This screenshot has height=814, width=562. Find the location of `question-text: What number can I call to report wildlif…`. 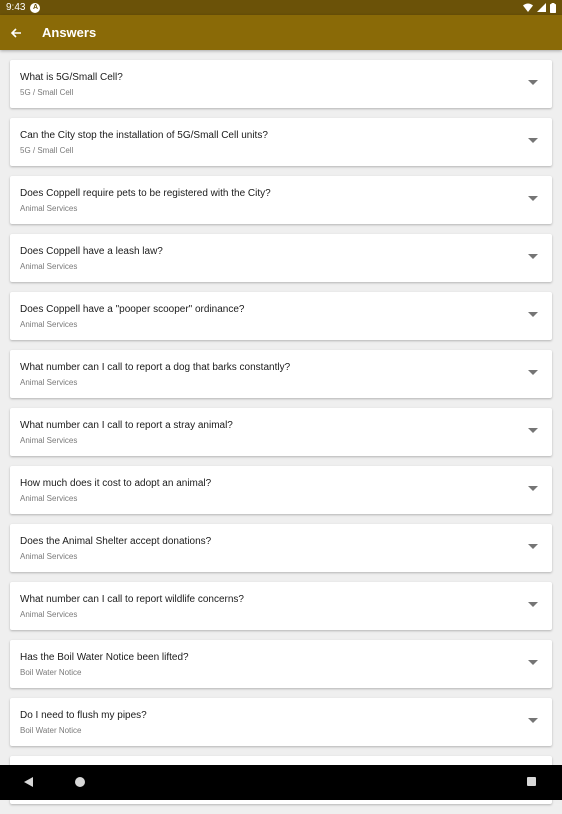

question-text: What number can I call to report wildlif… is located at coordinates (132, 599).